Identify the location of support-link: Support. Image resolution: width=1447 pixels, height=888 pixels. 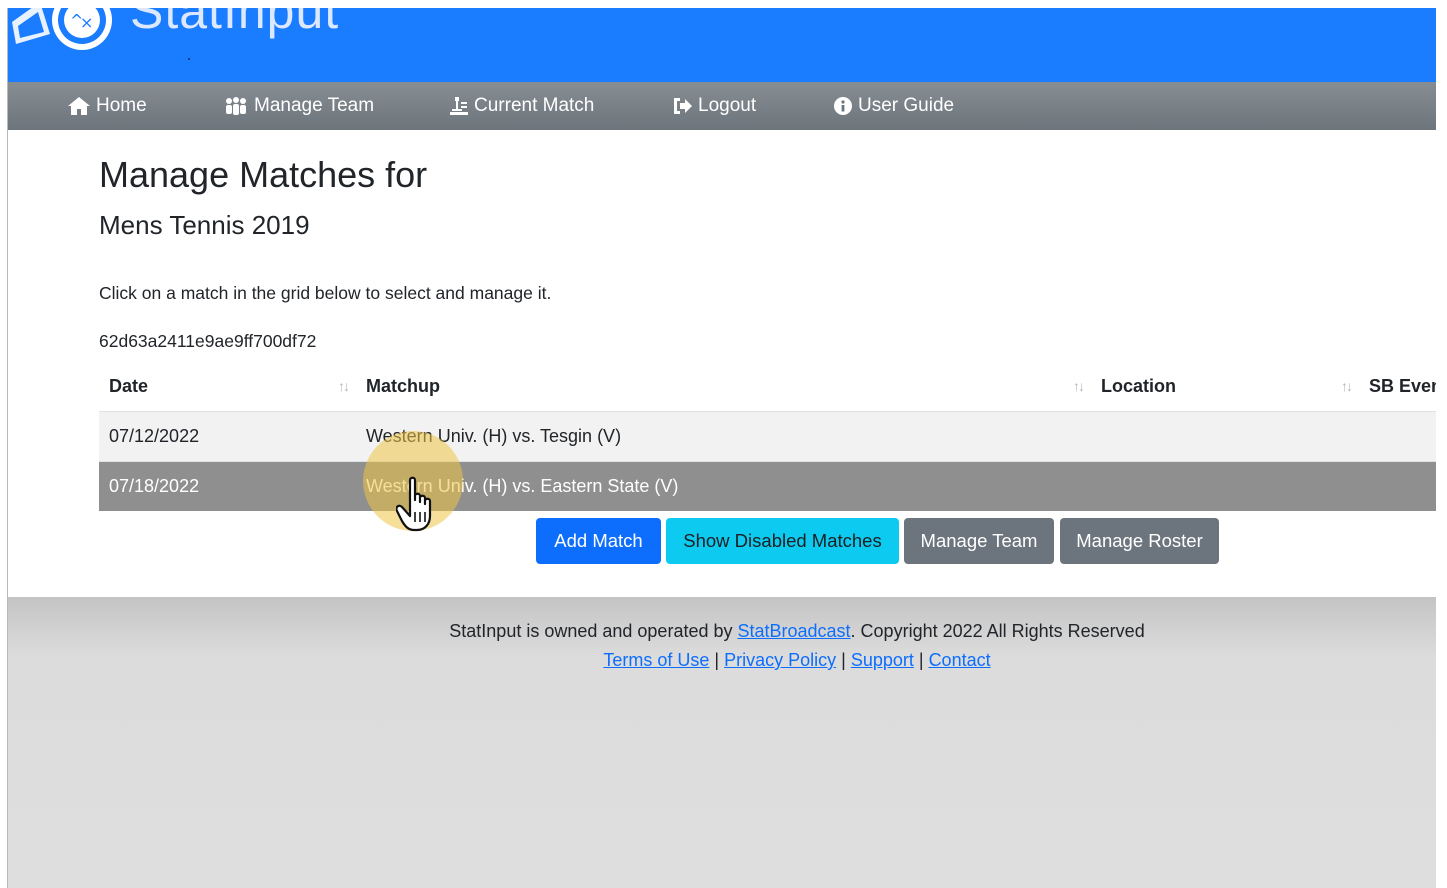
(882, 660).